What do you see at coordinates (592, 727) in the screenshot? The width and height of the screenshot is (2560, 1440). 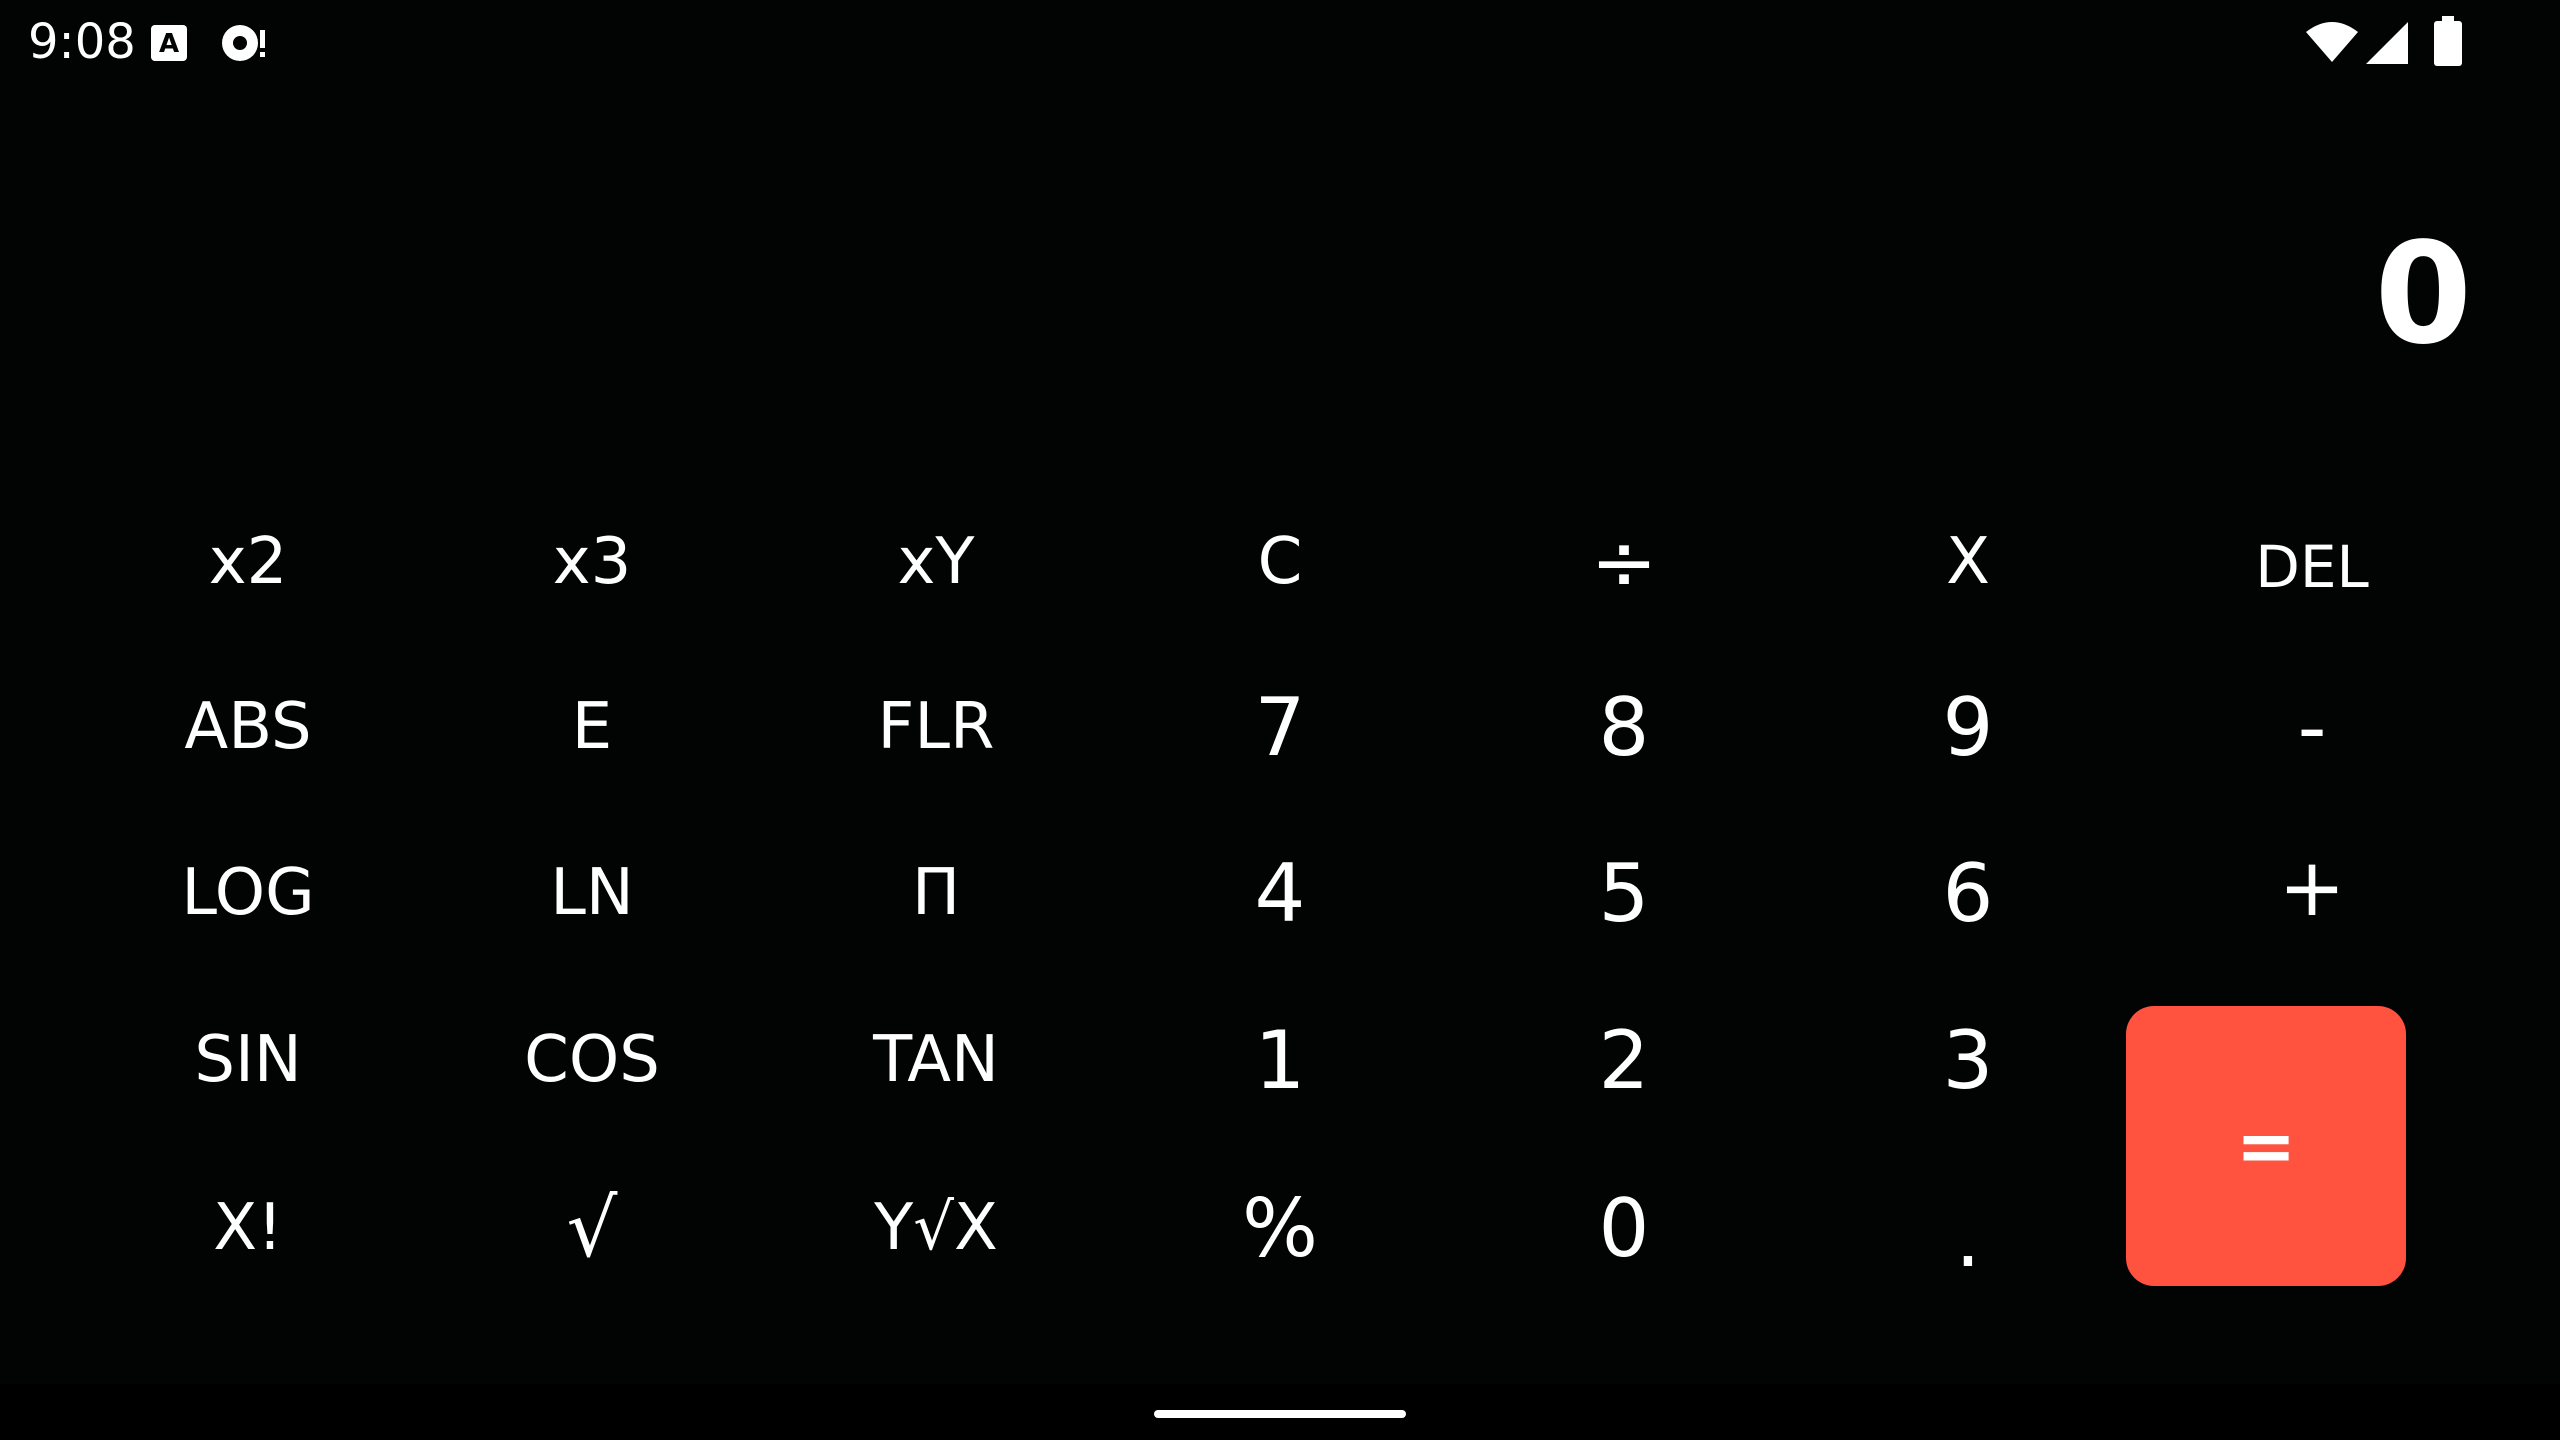 I see `e-button: E` at bounding box center [592, 727].